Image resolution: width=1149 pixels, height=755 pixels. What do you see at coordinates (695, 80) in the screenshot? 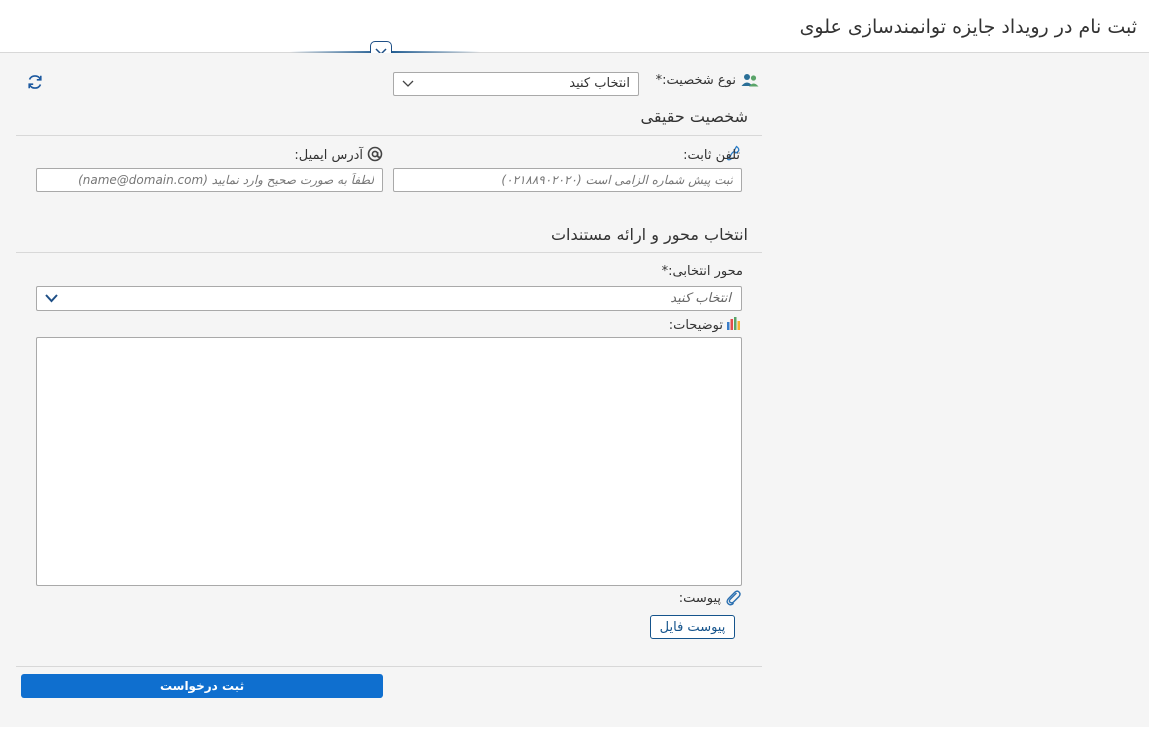
I see `person-type-label: نوع شخصیت:*` at bounding box center [695, 80].